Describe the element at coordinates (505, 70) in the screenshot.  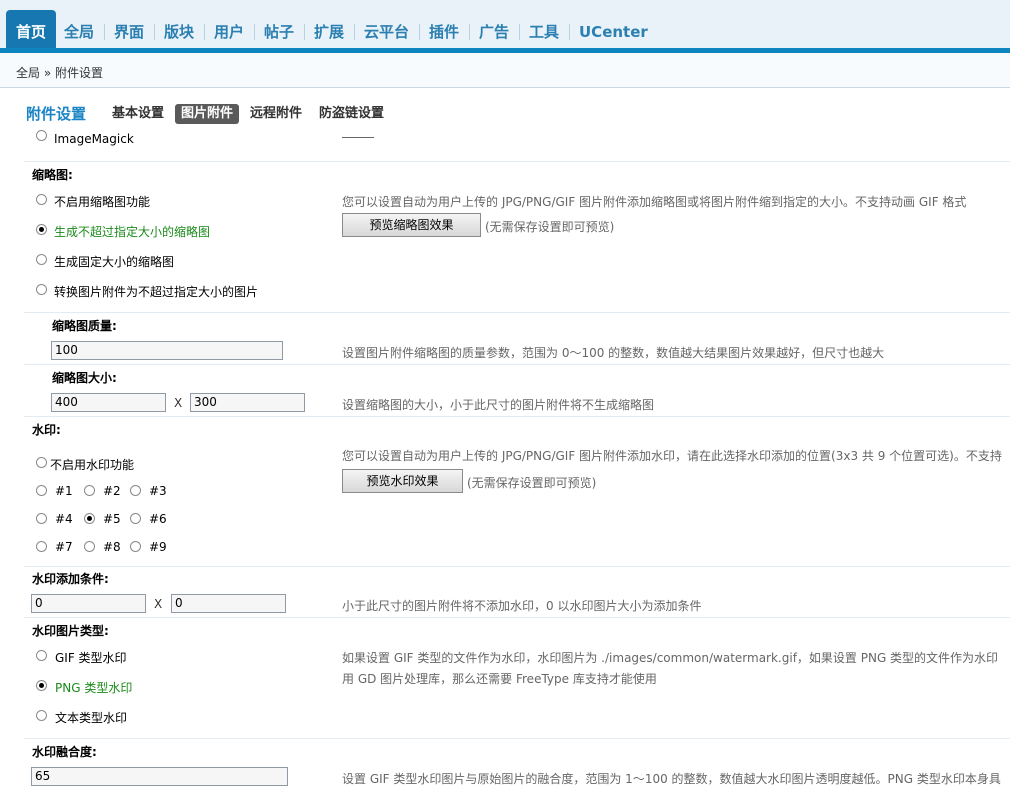
I see `breadcrumb-bar: 全局 » 附件设置` at that location.